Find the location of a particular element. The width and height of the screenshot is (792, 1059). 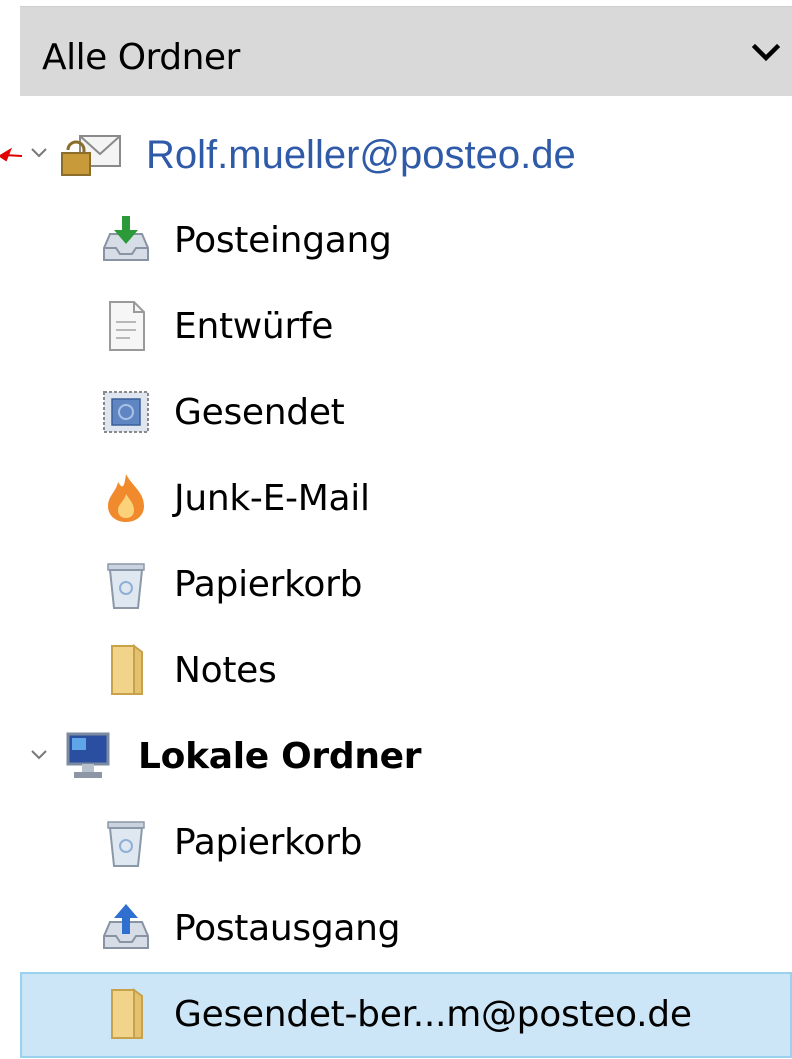

folder-label: Postausgang is located at coordinates (287, 928).